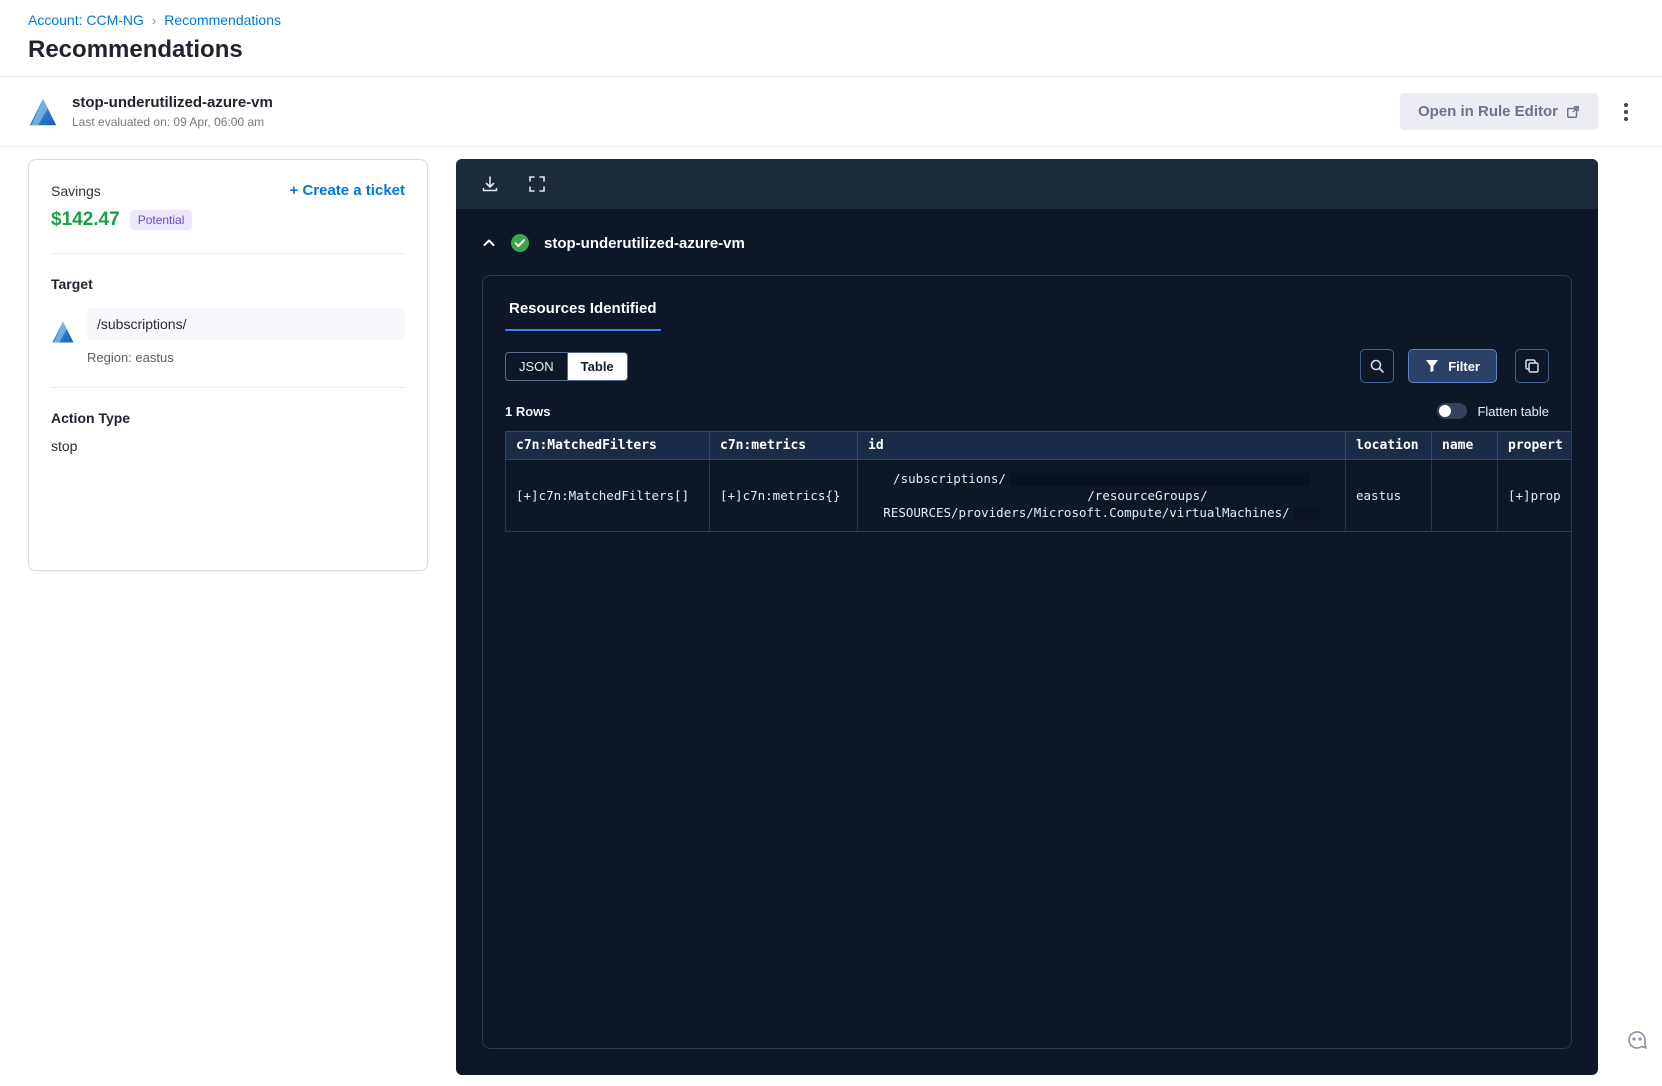 This screenshot has width=1662, height=1086. What do you see at coordinates (644, 243) in the screenshot?
I see `rule-section-title: stop-underutilized-azure-vm` at bounding box center [644, 243].